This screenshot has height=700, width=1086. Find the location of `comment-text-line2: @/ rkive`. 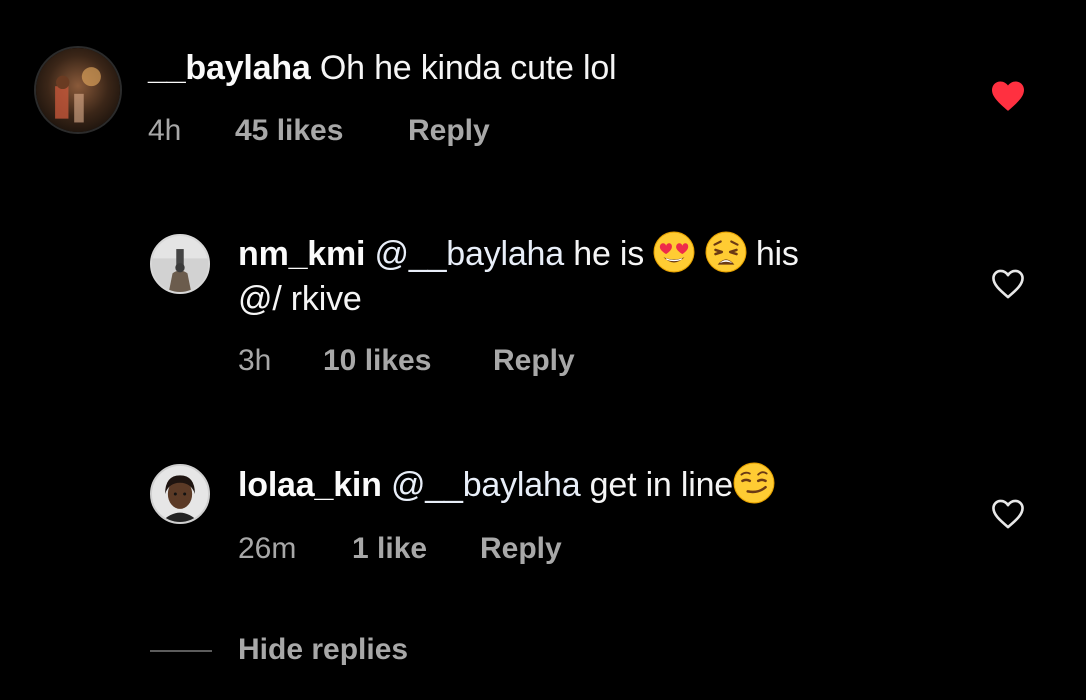

comment-text-line2: @/ rkive is located at coordinates (300, 299).